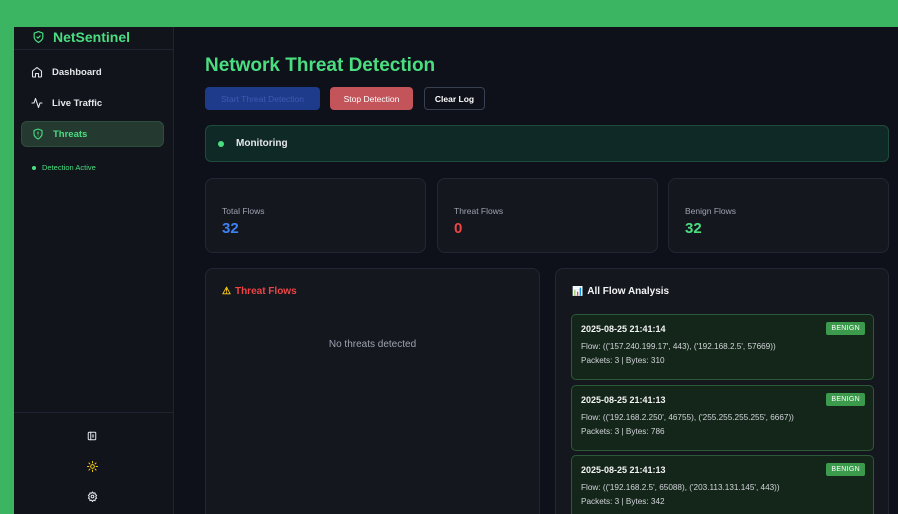  Describe the element at coordinates (623, 501) in the screenshot. I see `flow-meta: Packets: 3 | Bytes: 342` at that location.